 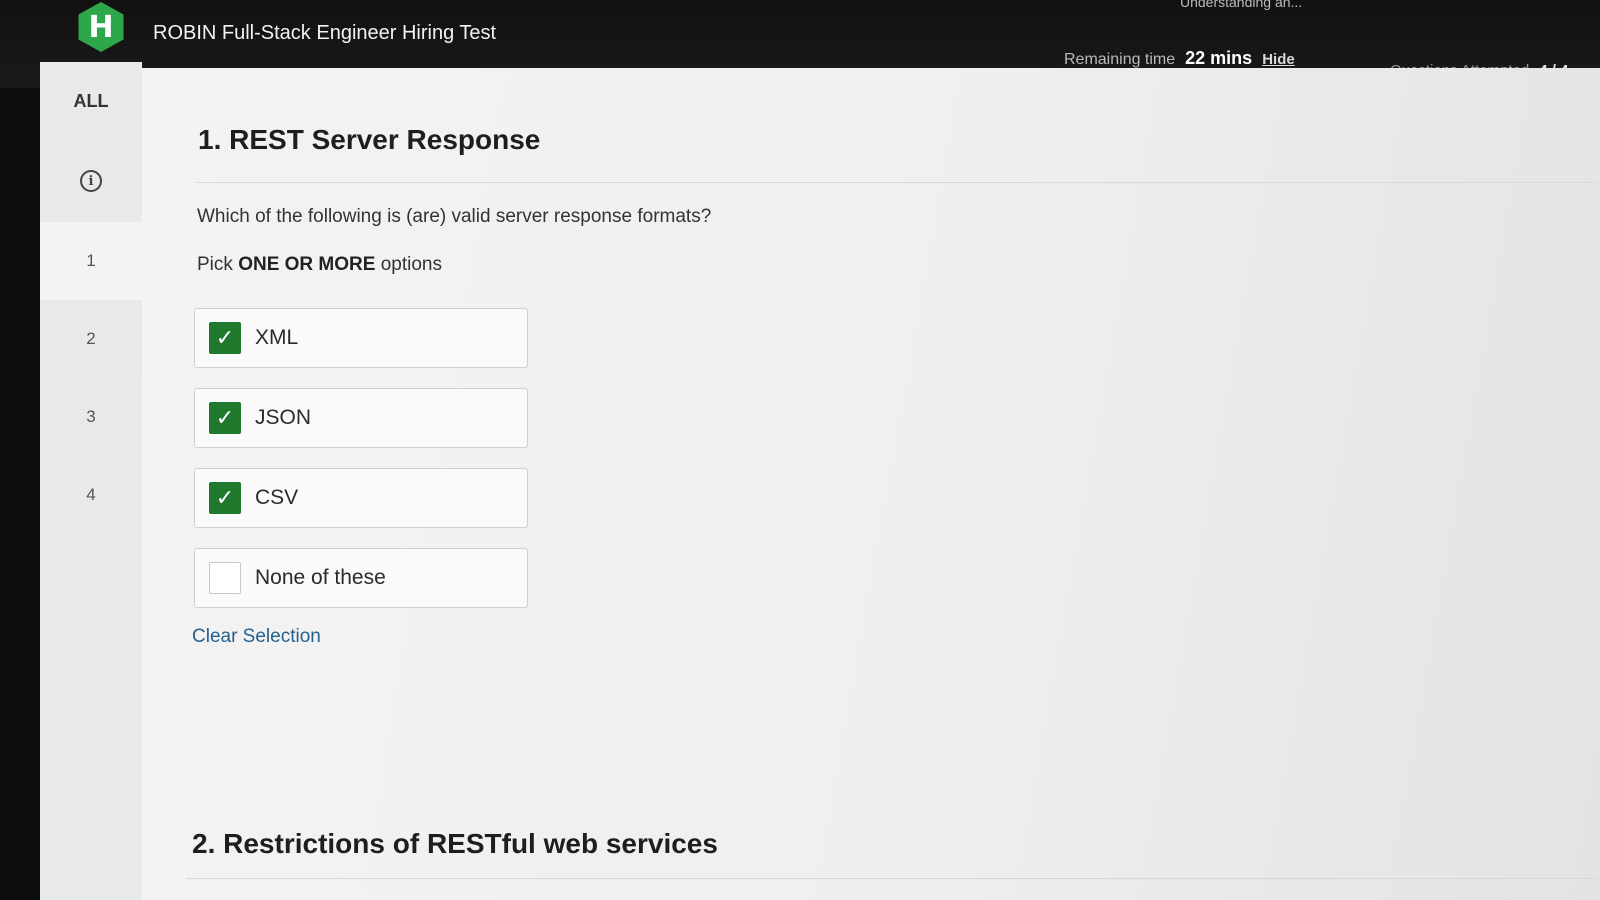 What do you see at coordinates (411, 264) in the screenshot?
I see `instruction-suffix: options` at bounding box center [411, 264].